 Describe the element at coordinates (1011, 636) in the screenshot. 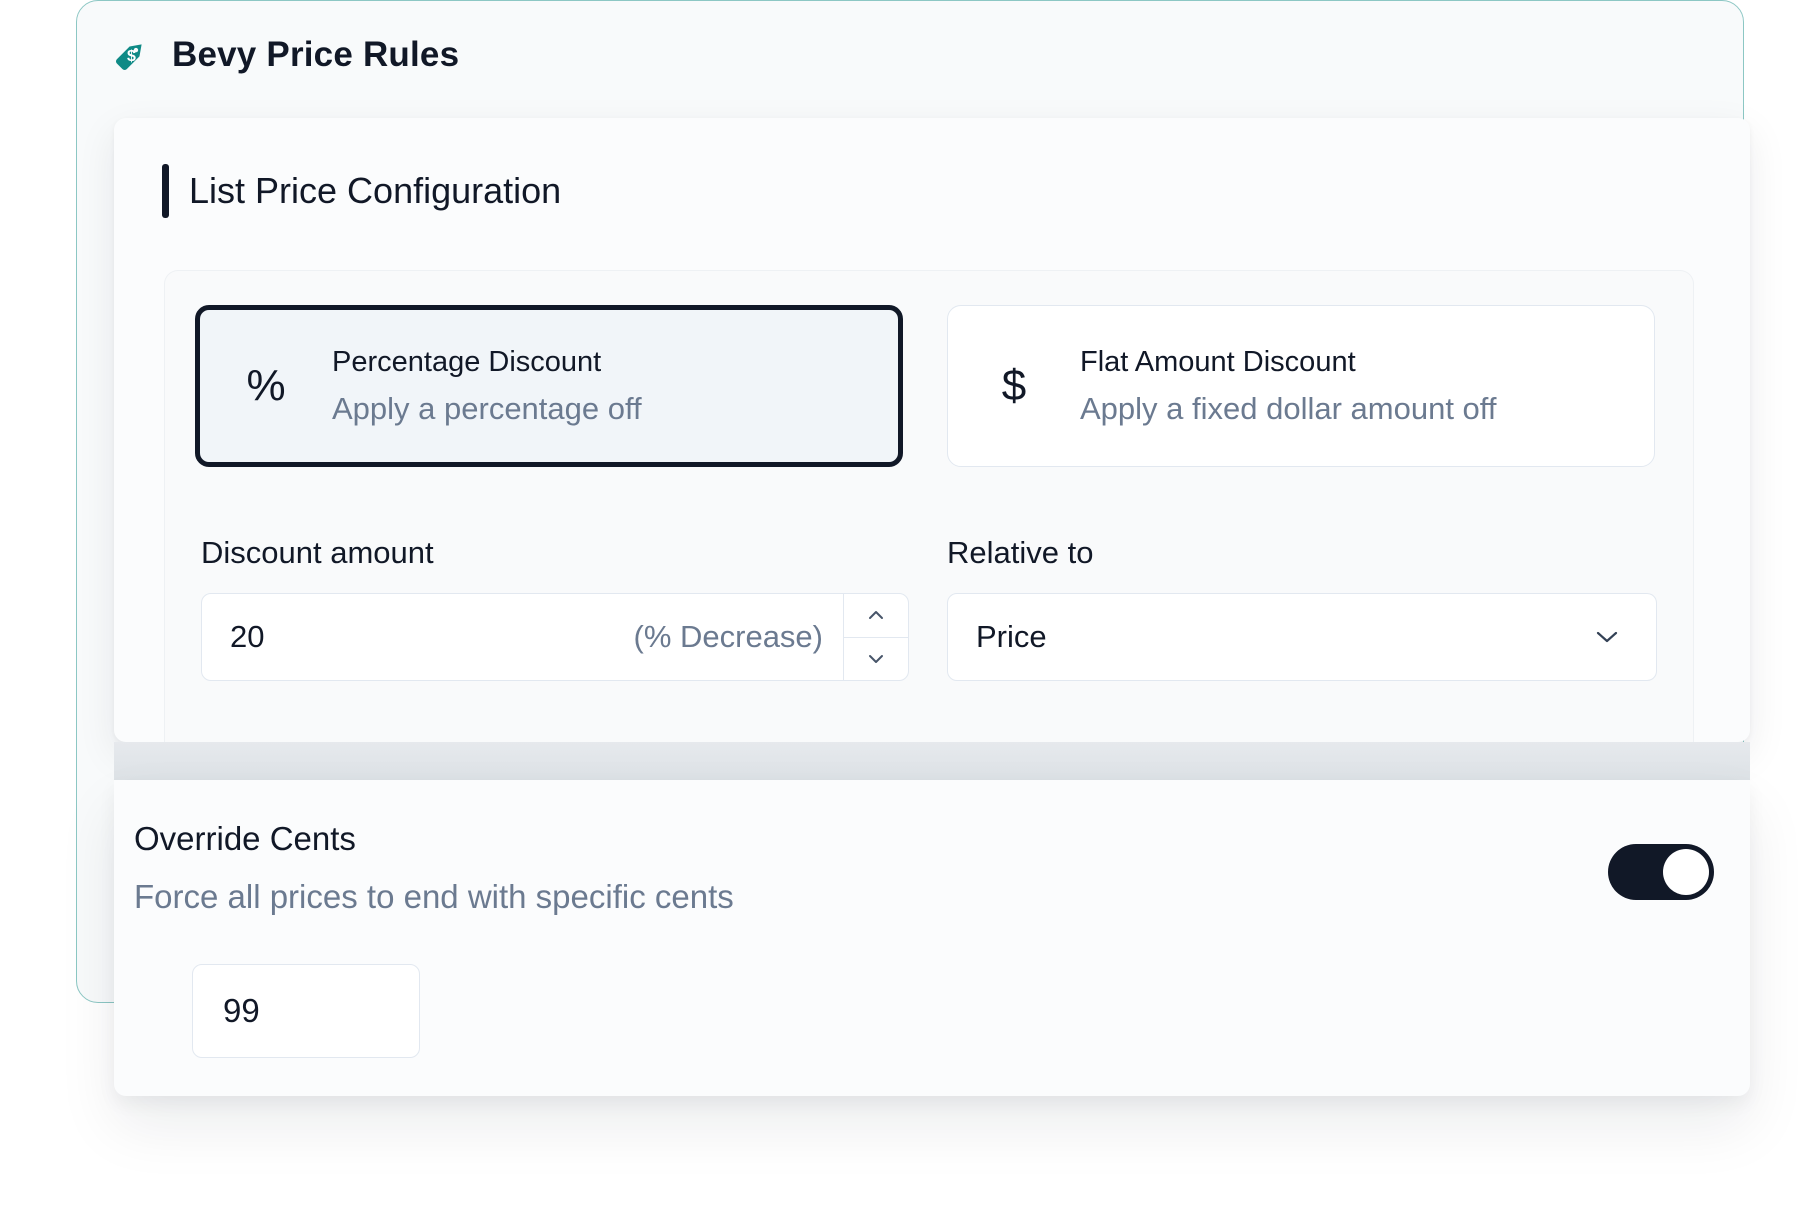

I see `relative-to-value: Price` at that location.